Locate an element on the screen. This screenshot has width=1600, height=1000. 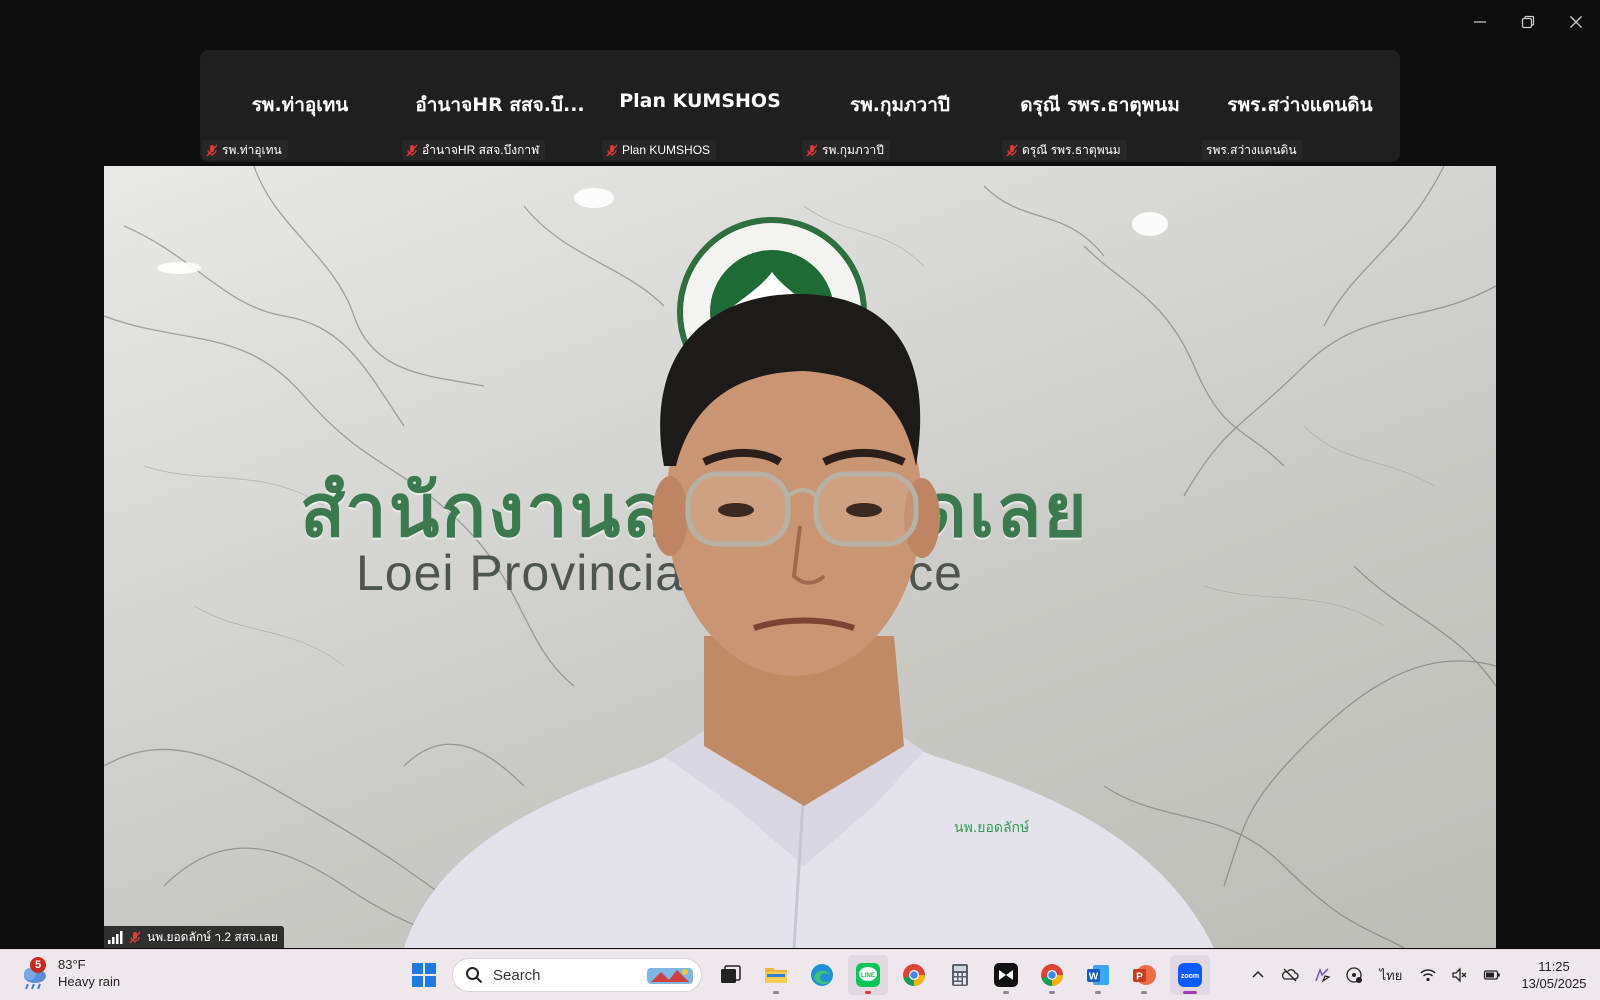
participant-label: Plan KUMSHOS is located at coordinates (659, 150).